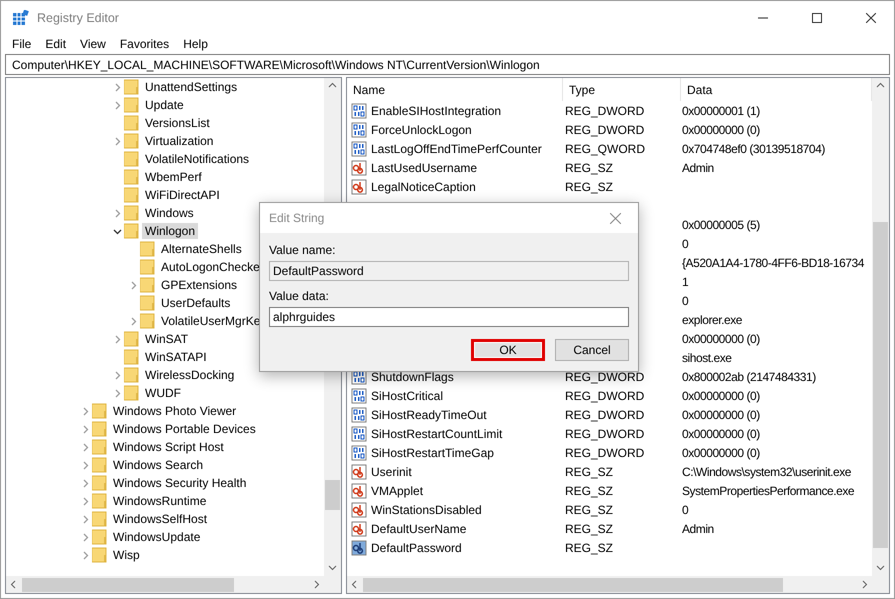 The height and width of the screenshot is (599, 895). What do you see at coordinates (753, 149) in the screenshot?
I see `value-data: 0x704748ef0 (30139518704)` at bounding box center [753, 149].